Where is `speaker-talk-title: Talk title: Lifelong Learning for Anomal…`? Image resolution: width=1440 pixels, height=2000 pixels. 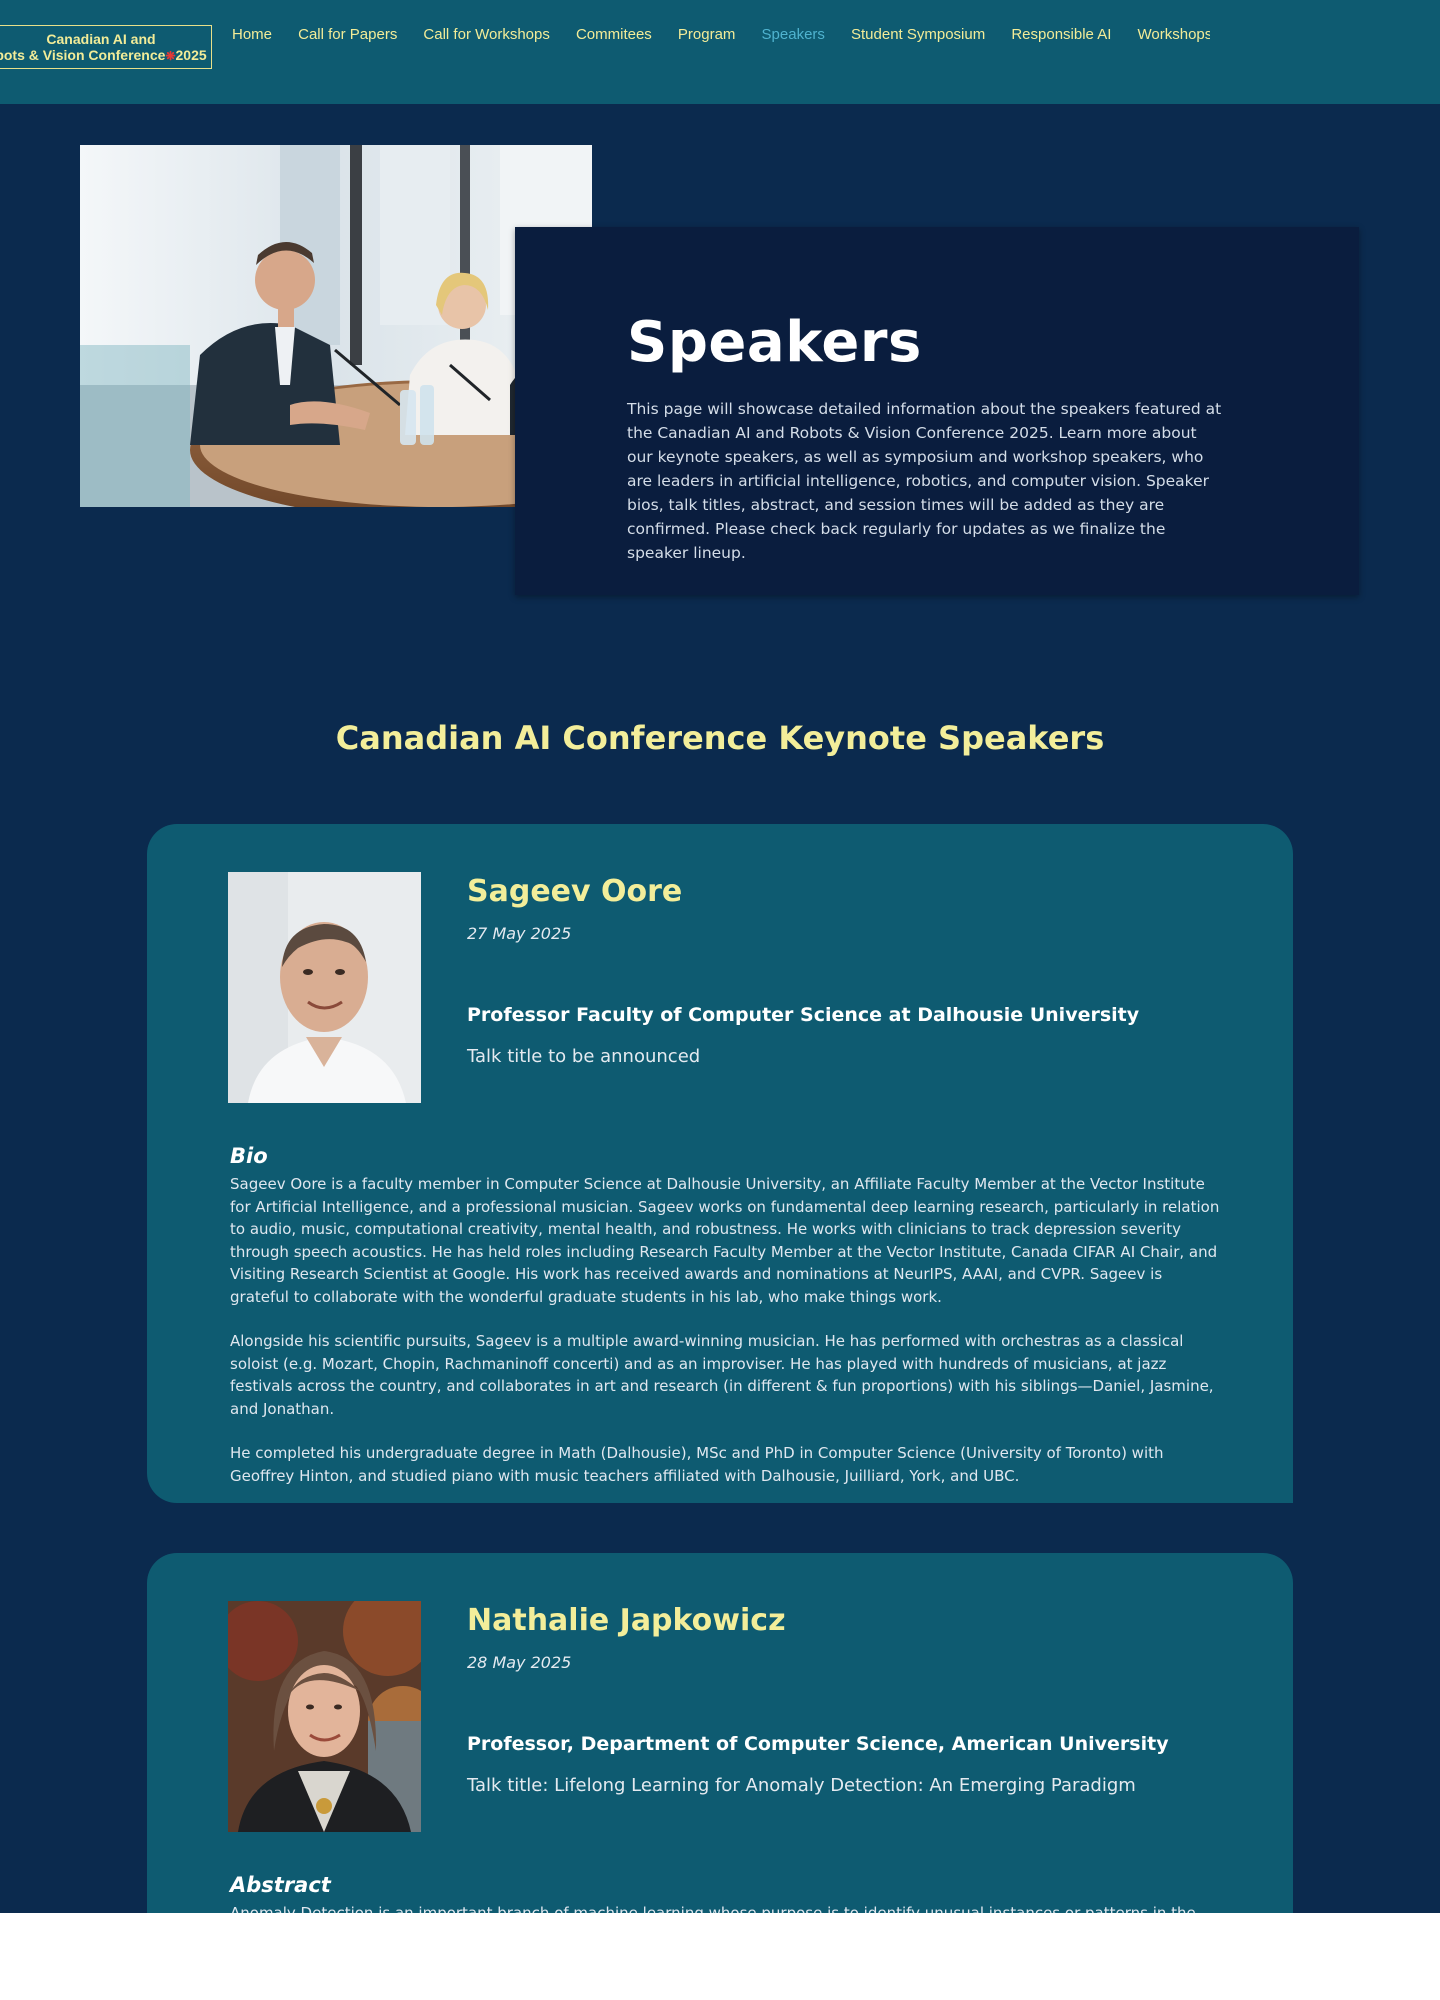 speaker-talk-title: Talk title: Lifelong Learning for Anomal… is located at coordinates (801, 1785).